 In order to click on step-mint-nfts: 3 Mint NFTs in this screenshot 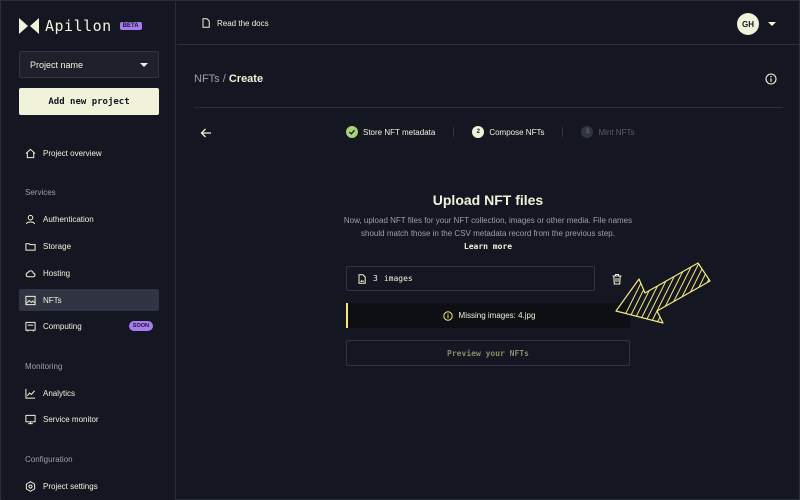, I will do `click(607, 132)`.